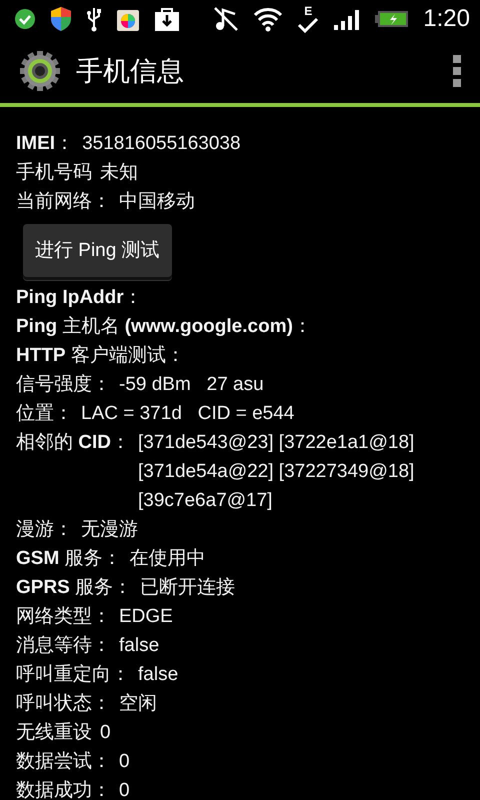  I want to click on info-label: HTTP 客户端测试：, so click(100, 356).